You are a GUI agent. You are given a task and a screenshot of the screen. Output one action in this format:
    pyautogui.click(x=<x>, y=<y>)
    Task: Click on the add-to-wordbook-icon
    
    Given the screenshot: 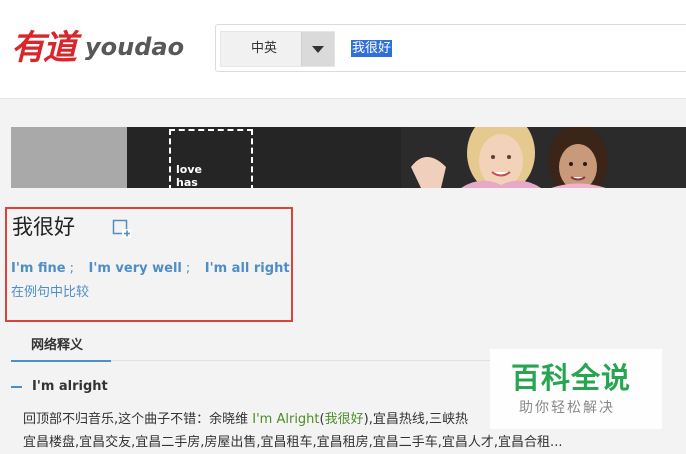 What is the action you would take?
    pyautogui.click(x=122, y=229)
    